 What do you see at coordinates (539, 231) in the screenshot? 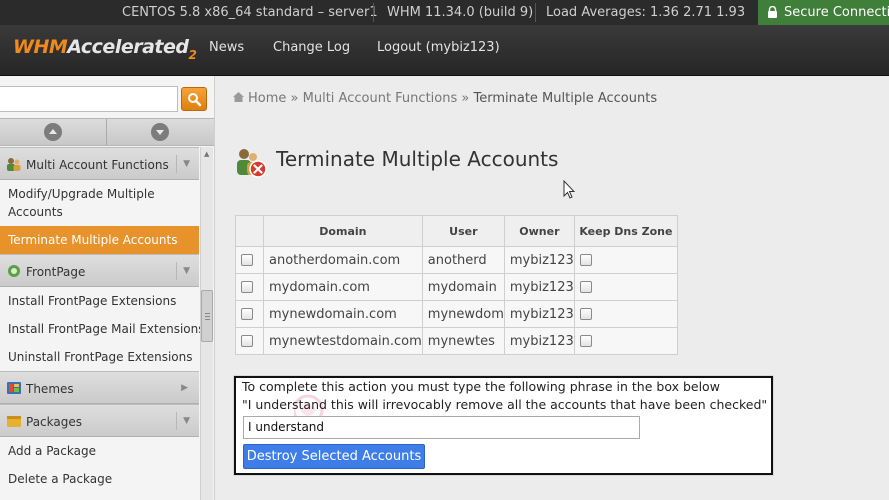
I see `column-header-owner: Owner` at bounding box center [539, 231].